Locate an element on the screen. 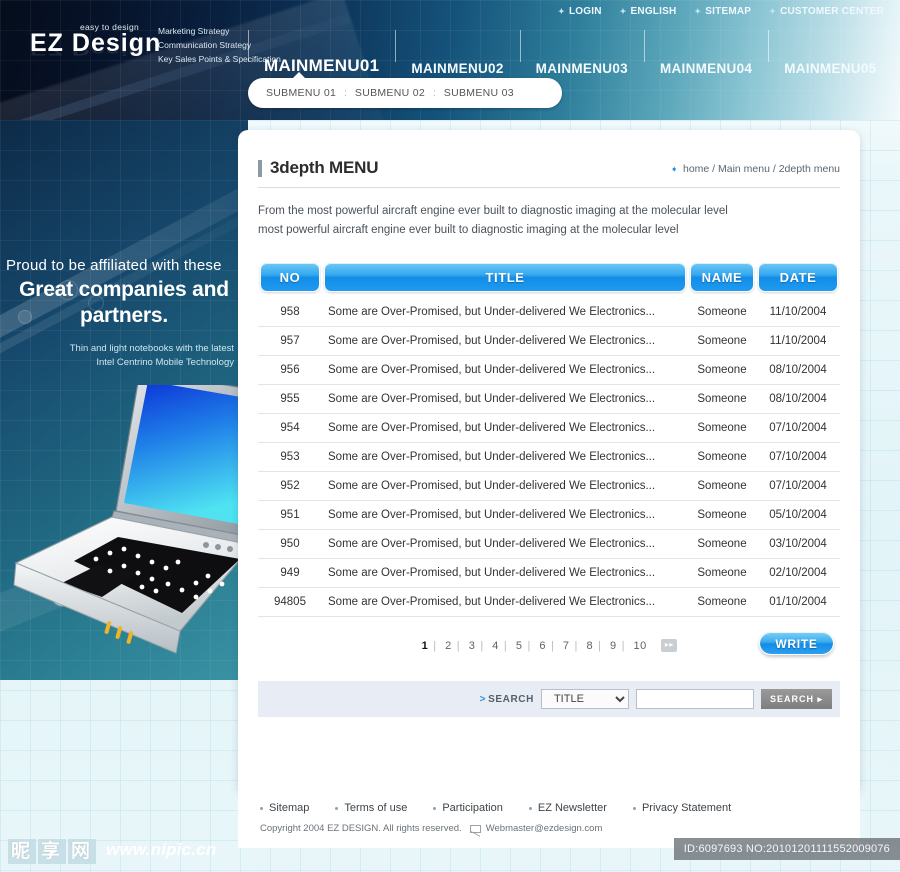  cell-date: 08/10/2004 is located at coordinates (798, 399).